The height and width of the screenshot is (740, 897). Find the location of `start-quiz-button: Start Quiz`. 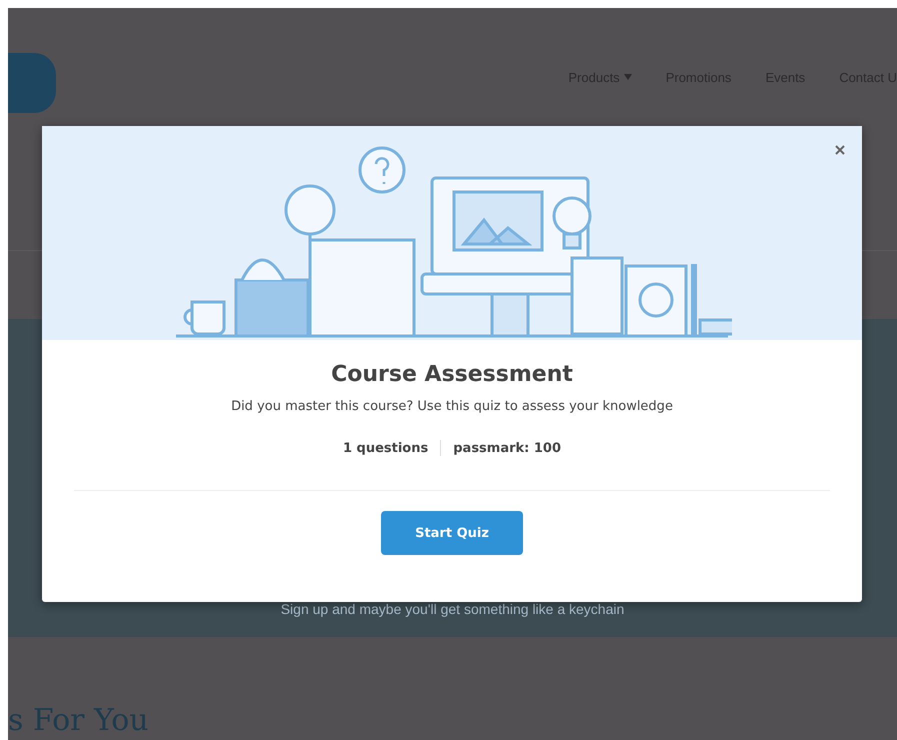

start-quiz-button: Start Quiz is located at coordinates (452, 533).